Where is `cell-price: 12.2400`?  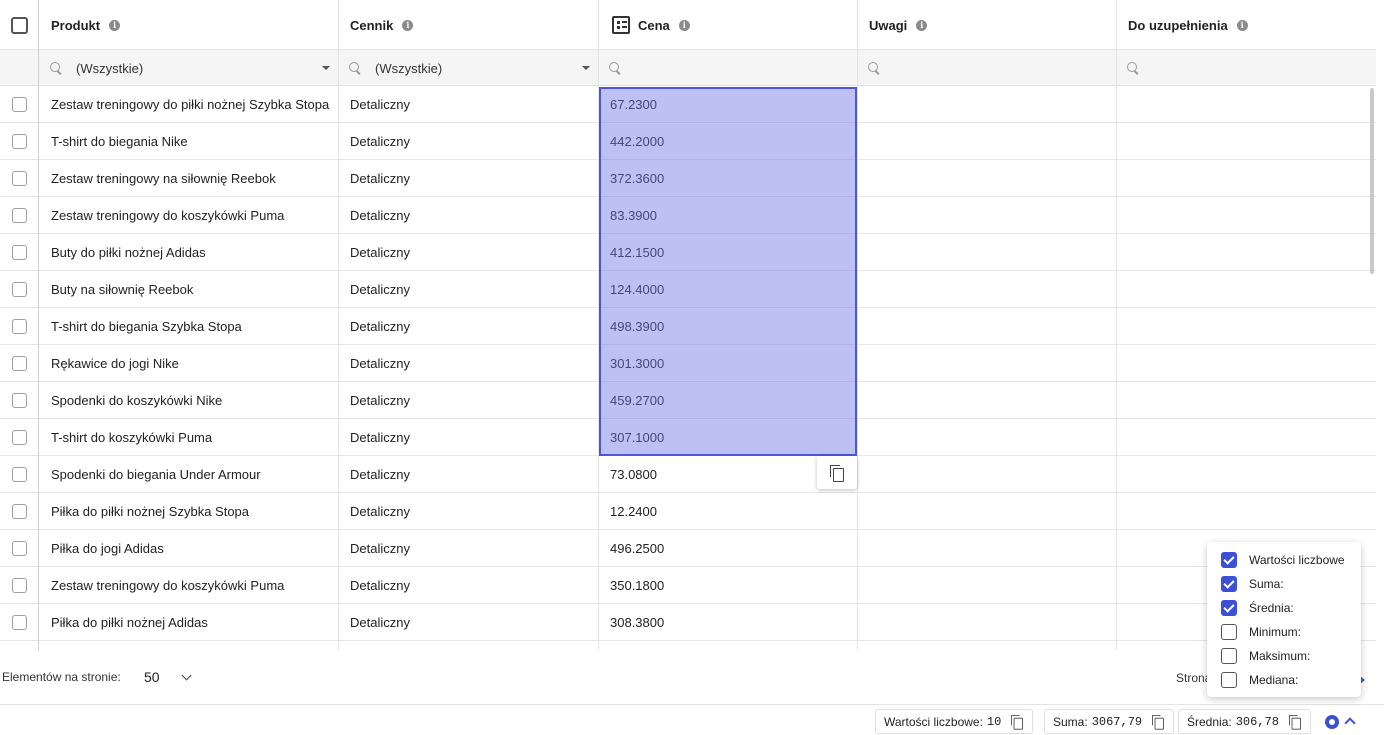
cell-price: 12.2400 is located at coordinates (633, 511).